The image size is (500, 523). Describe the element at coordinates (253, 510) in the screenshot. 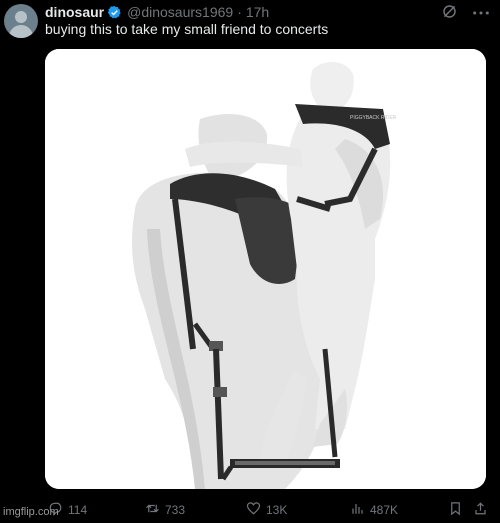

I see `heart-icon` at that location.